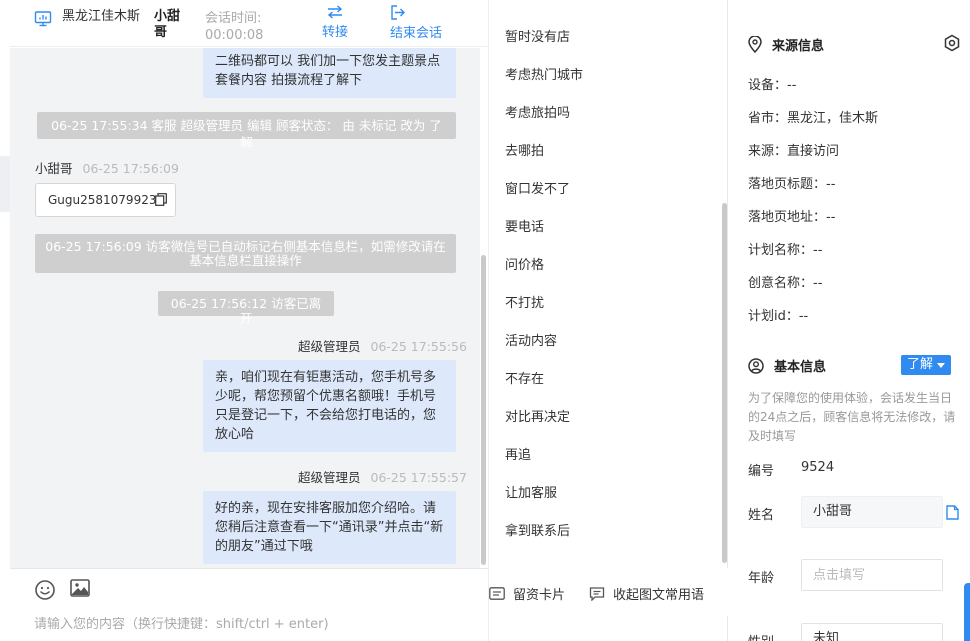 This screenshot has width=970, height=641. Describe the element at coordinates (329, 73) in the screenshot. I see `agent-bubble-top: 二维码都可以 我们加一下您发主题景点套餐内容 拍摄流程了解下` at that location.